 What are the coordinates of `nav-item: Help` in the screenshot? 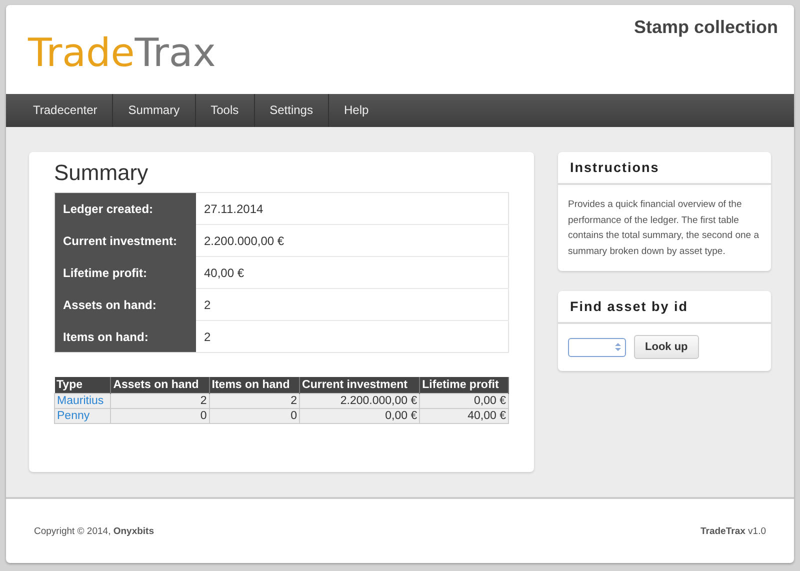 It's located at (356, 111).